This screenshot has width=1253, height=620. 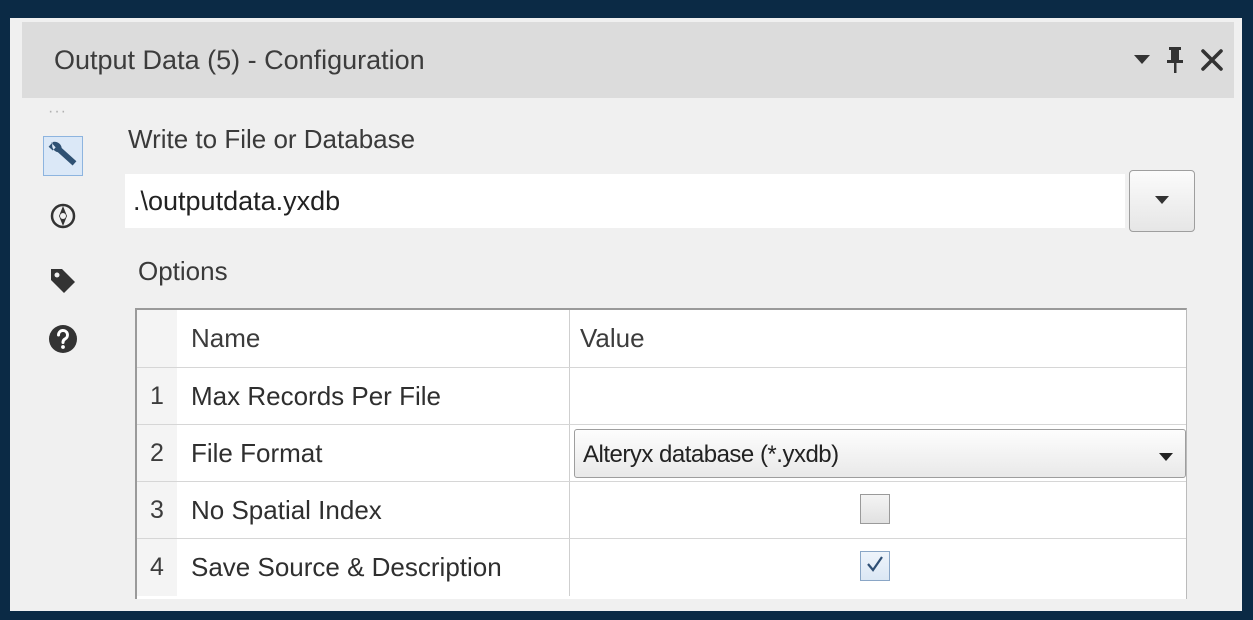 What do you see at coordinates (157, 453) in the screenshot?
I see `row-number: 2` at bounding box center [157, 453].